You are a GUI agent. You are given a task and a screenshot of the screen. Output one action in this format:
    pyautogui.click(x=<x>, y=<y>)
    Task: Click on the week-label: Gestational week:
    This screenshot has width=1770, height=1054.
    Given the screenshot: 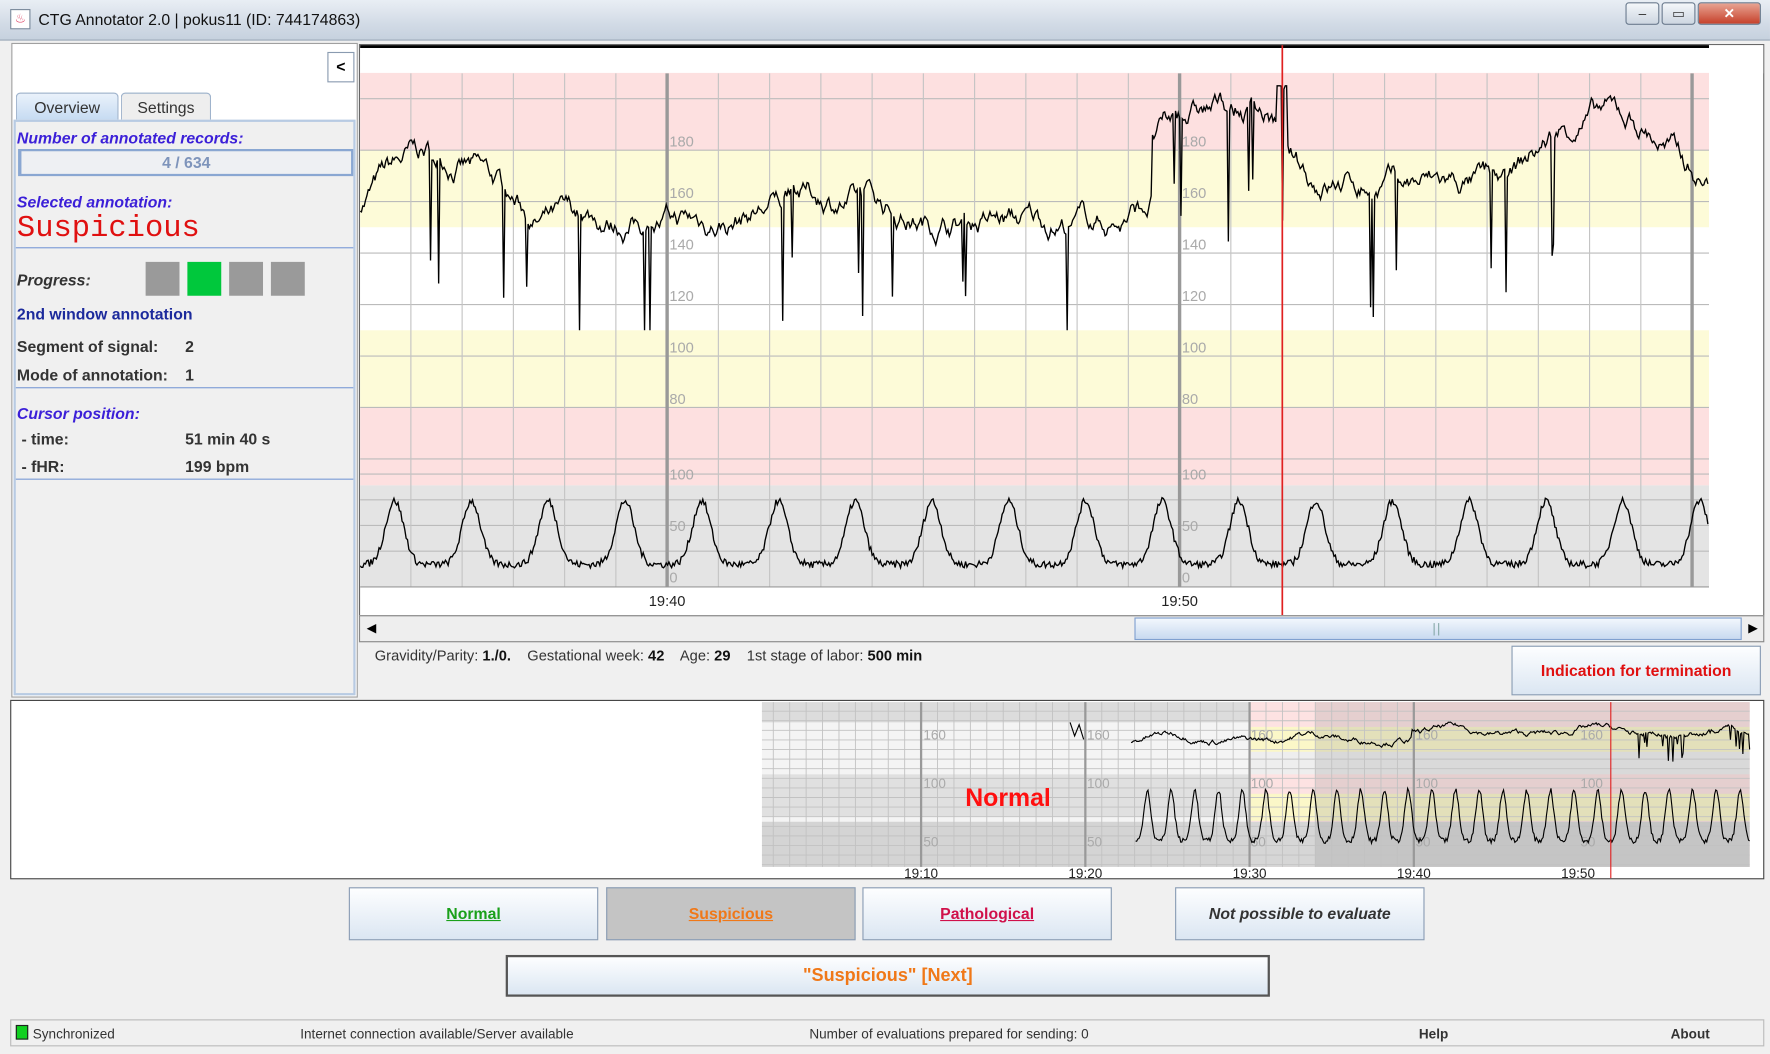 What is the action you would take?
    pyautogui.click(x=585, y=655)
    